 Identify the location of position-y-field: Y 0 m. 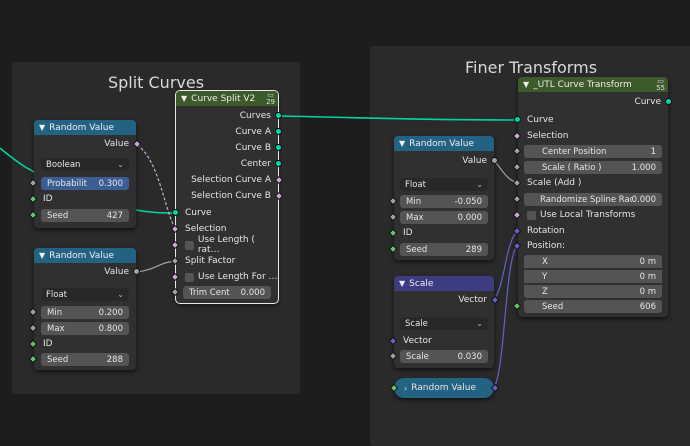
(593, 276).